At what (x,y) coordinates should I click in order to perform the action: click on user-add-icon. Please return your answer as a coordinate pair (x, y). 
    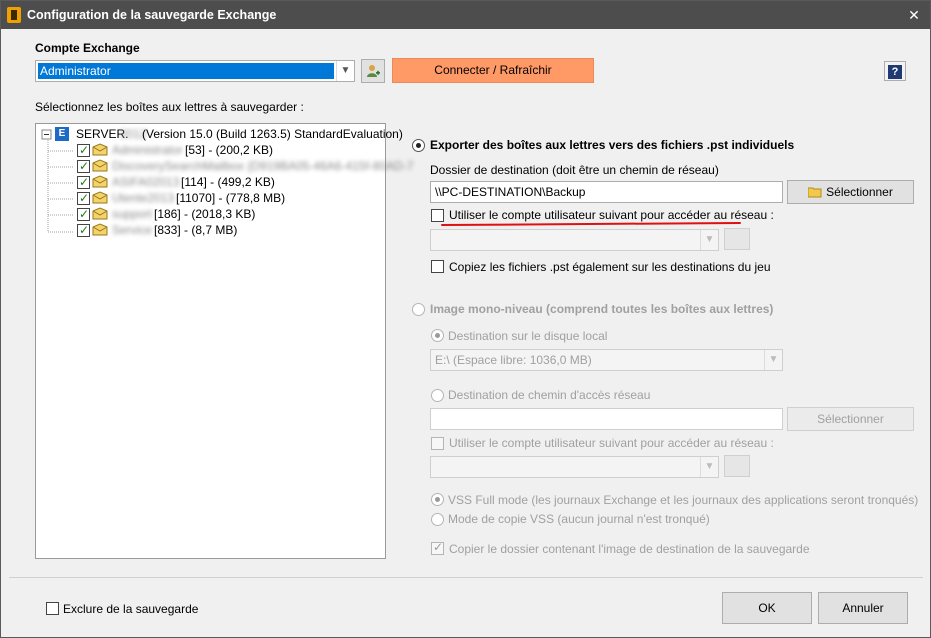
    Looking at the image, I should click on (373, 71).